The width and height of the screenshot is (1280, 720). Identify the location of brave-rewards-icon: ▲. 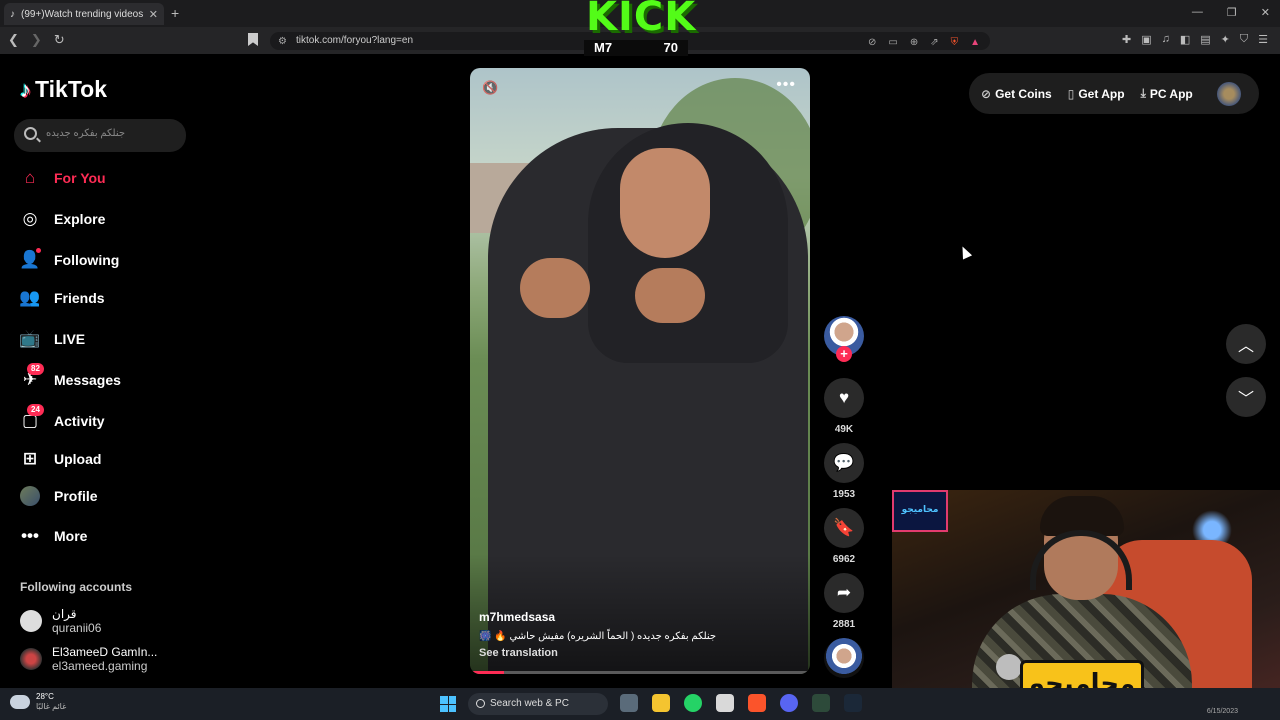
(975, 43).